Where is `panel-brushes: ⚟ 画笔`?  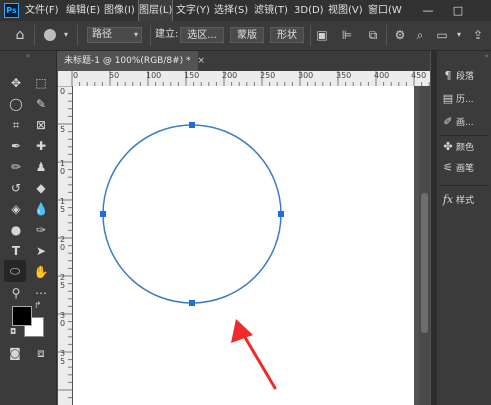
panel-brushes: ⚟ 画笔 is located at coordinates (464, 168).